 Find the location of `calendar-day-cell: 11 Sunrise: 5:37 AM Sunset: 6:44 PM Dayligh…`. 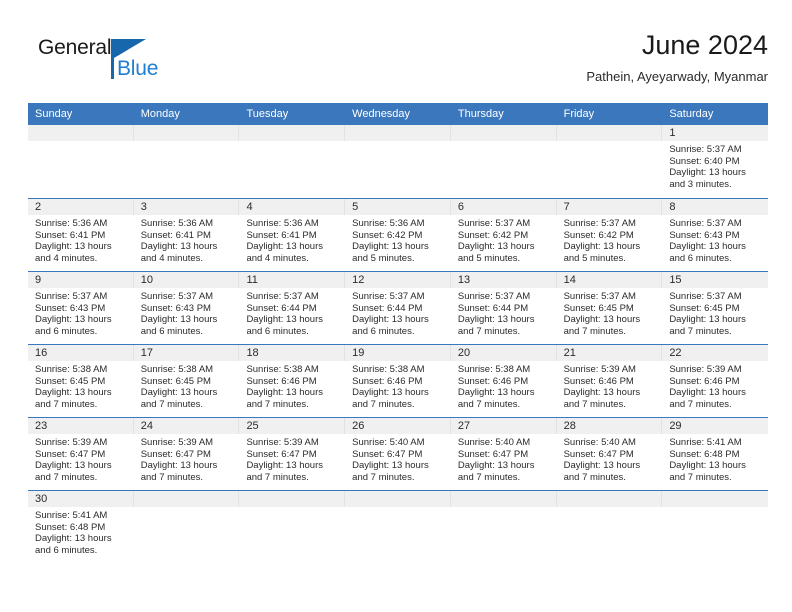

calendar-day-cell: 11 Sunrise: 5:37 AM Sunset: 6:44 PM Dayligh… is located at coordinates (292, 308).